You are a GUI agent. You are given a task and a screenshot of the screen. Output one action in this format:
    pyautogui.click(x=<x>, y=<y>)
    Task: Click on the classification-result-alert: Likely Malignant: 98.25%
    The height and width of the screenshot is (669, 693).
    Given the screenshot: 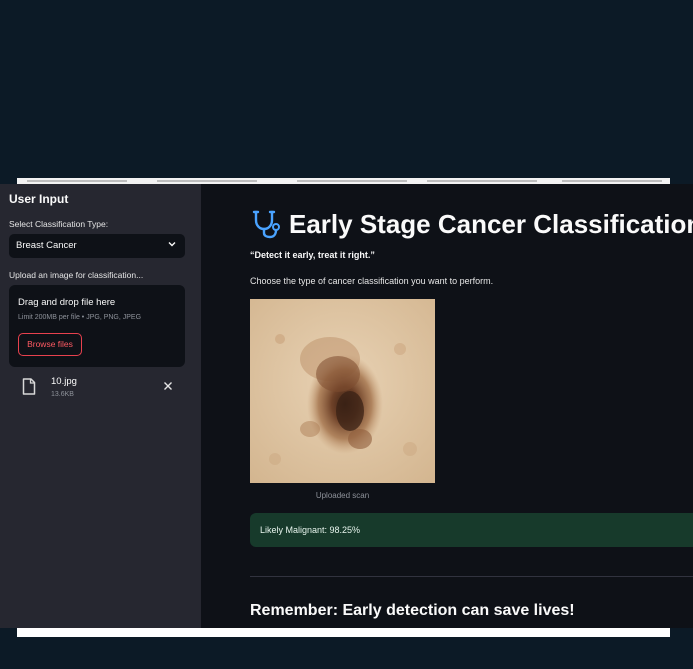 What is the action you would take?
    pyautogui.click(x=471, y=530)
    